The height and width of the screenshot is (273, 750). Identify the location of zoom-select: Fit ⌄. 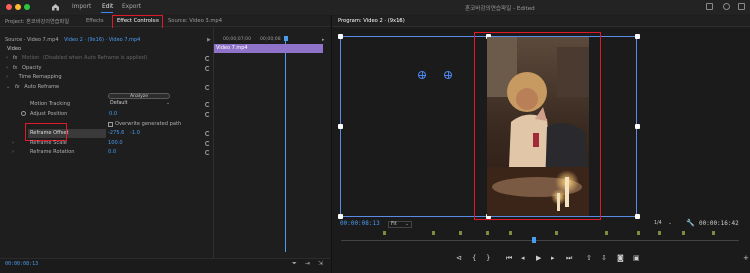
(400, 224).